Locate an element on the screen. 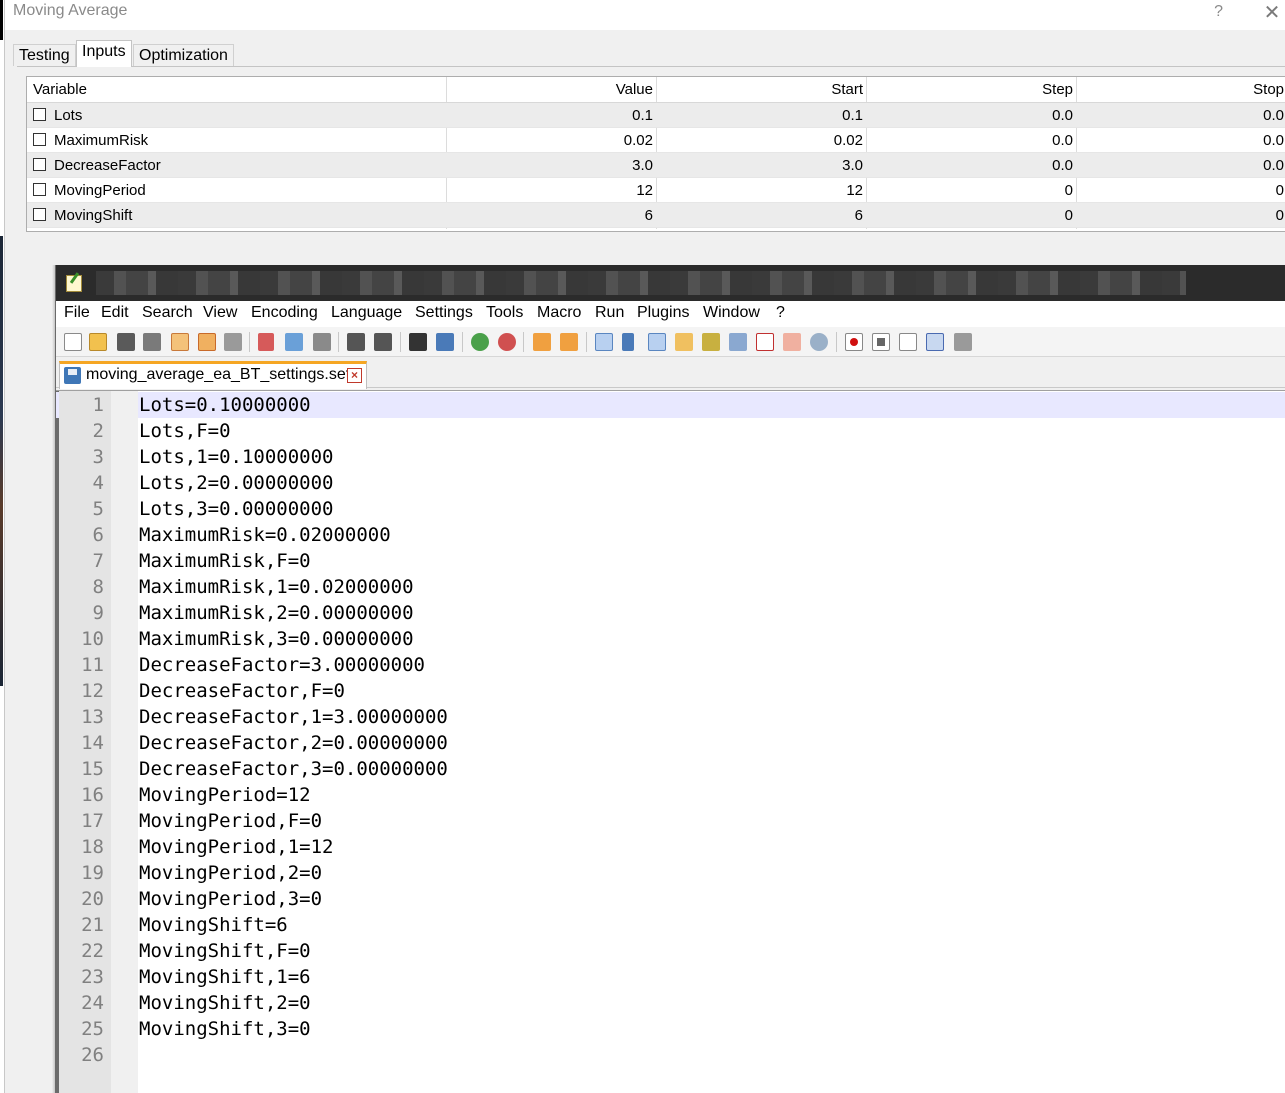  stop-record-icon is located at coordinates (881, 342).